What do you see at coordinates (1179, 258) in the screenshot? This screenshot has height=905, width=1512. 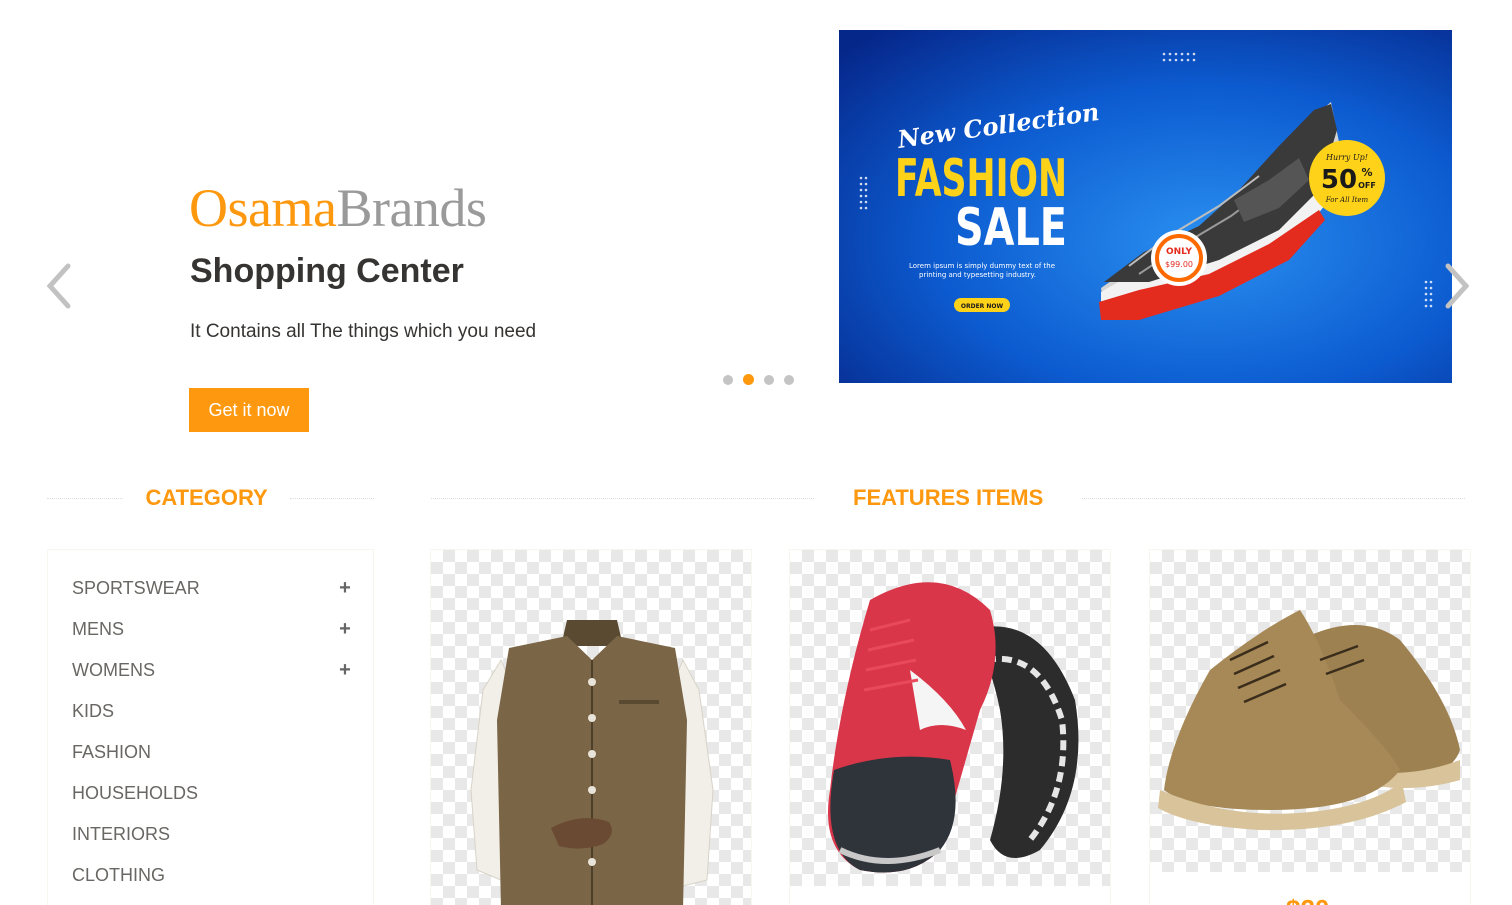 I see `only-price-tag: ONLY $99.00` at bounding box center [1179, 258].